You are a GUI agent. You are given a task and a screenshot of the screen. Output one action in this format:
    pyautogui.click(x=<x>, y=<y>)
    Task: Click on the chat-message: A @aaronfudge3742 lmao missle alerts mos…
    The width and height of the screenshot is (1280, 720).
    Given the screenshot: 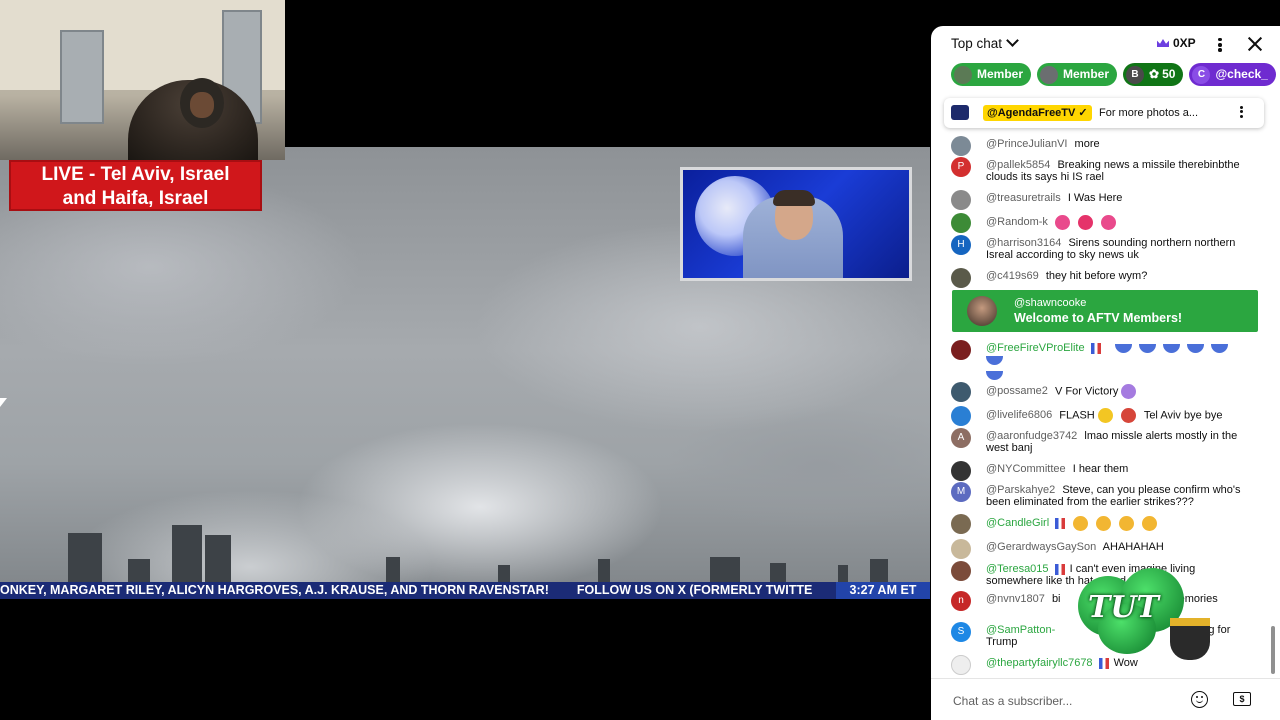 What is the action you would take?
    pyautogui.click(x=1101, y=441)
    